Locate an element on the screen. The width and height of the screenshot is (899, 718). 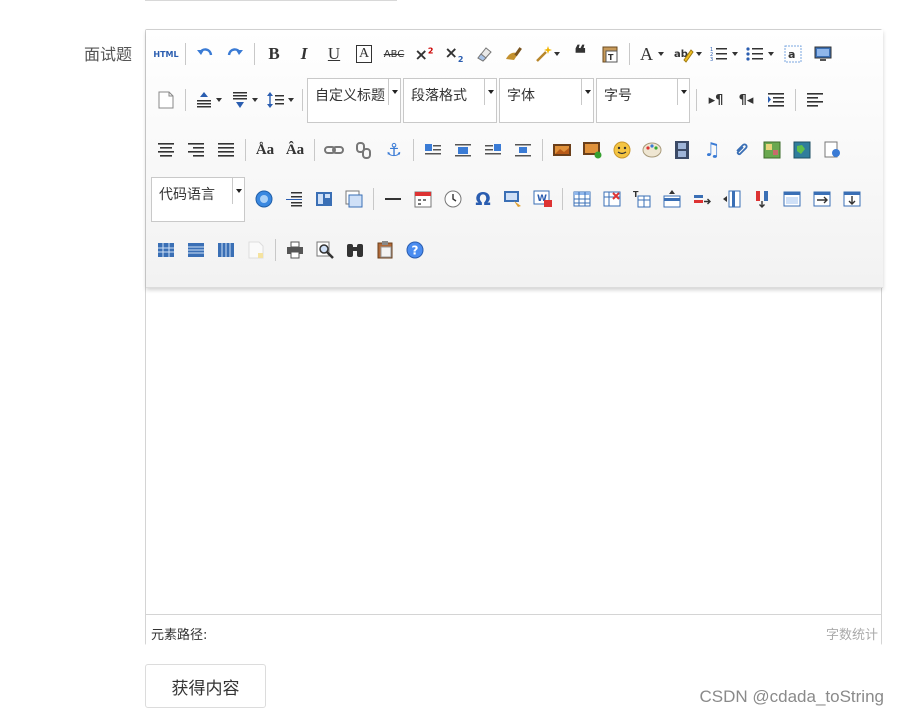
merge-cells-button is located at coordinates (792, 199).